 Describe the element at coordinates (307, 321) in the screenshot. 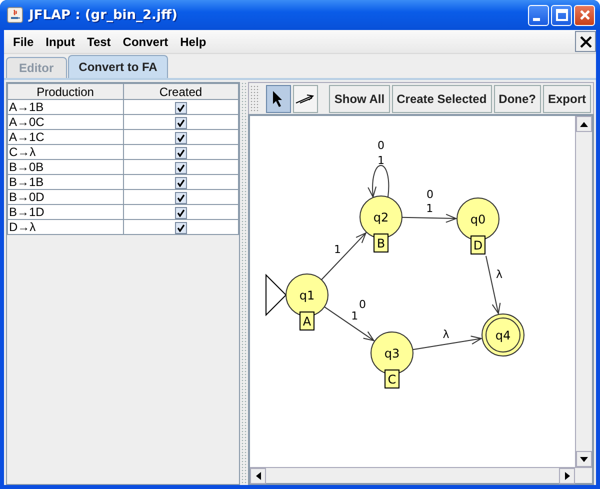

I see `state-label: A` at that location.